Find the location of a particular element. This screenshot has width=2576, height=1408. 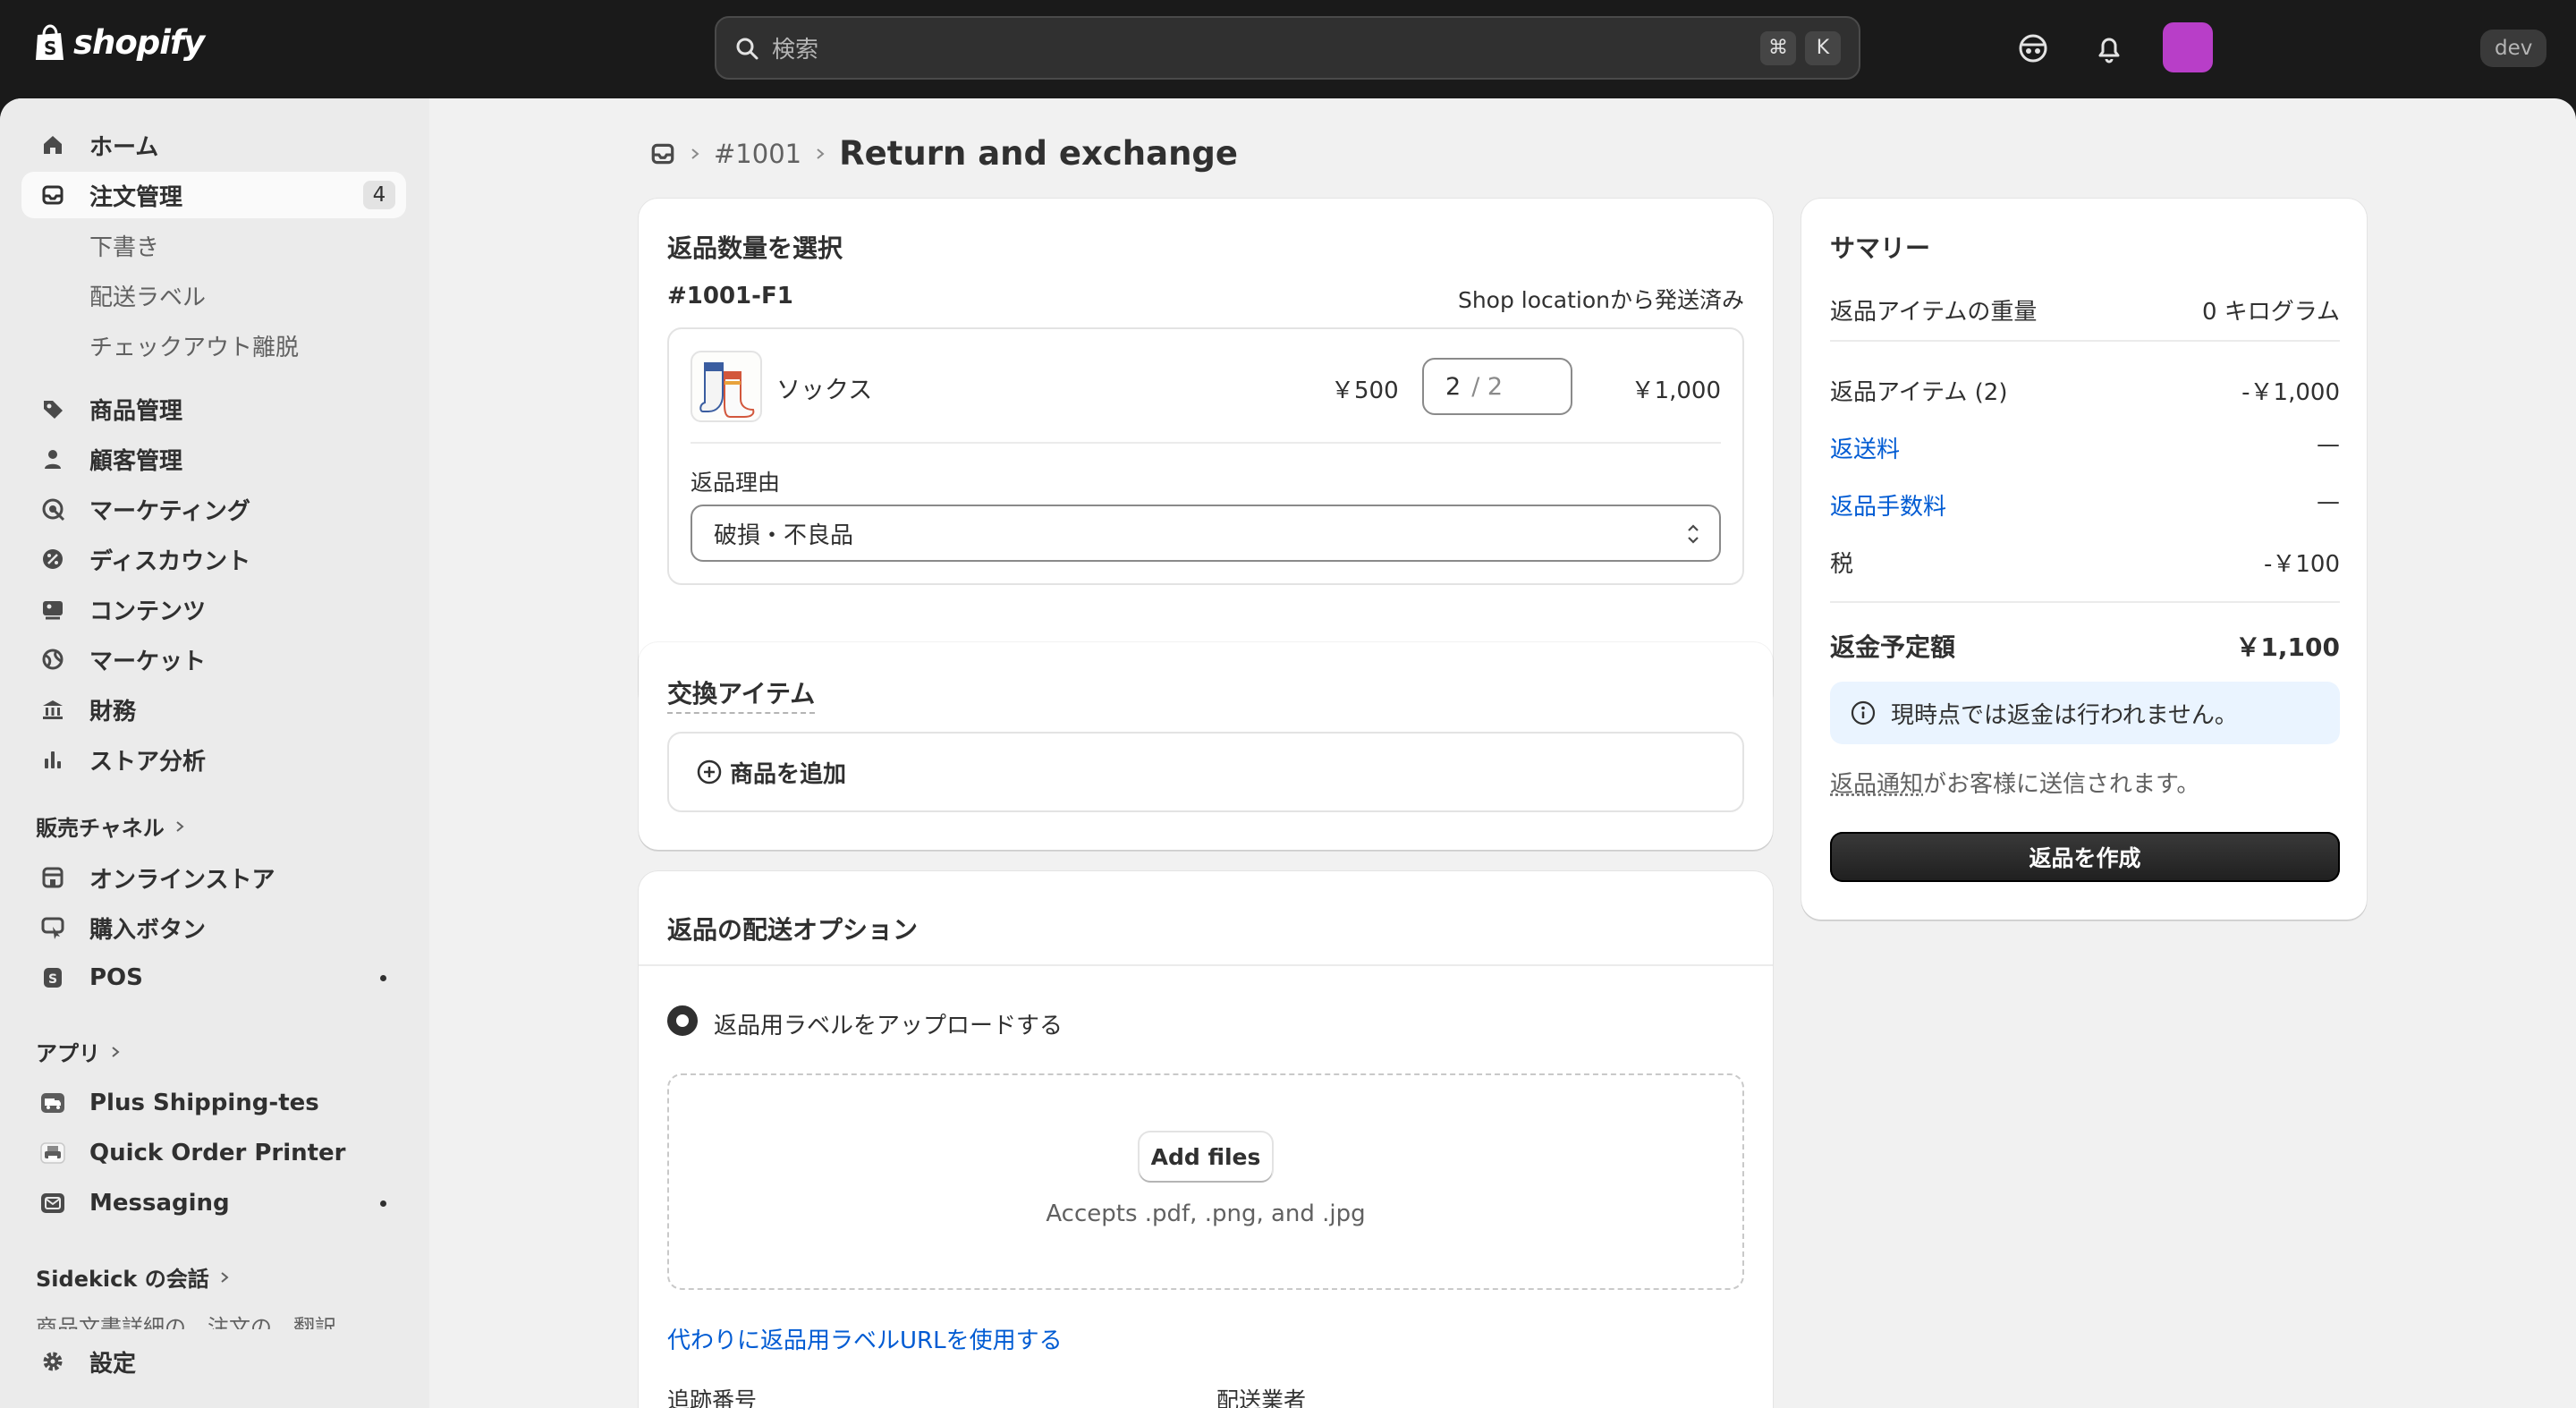

svg-text: S is located at coordinates (52, 980).